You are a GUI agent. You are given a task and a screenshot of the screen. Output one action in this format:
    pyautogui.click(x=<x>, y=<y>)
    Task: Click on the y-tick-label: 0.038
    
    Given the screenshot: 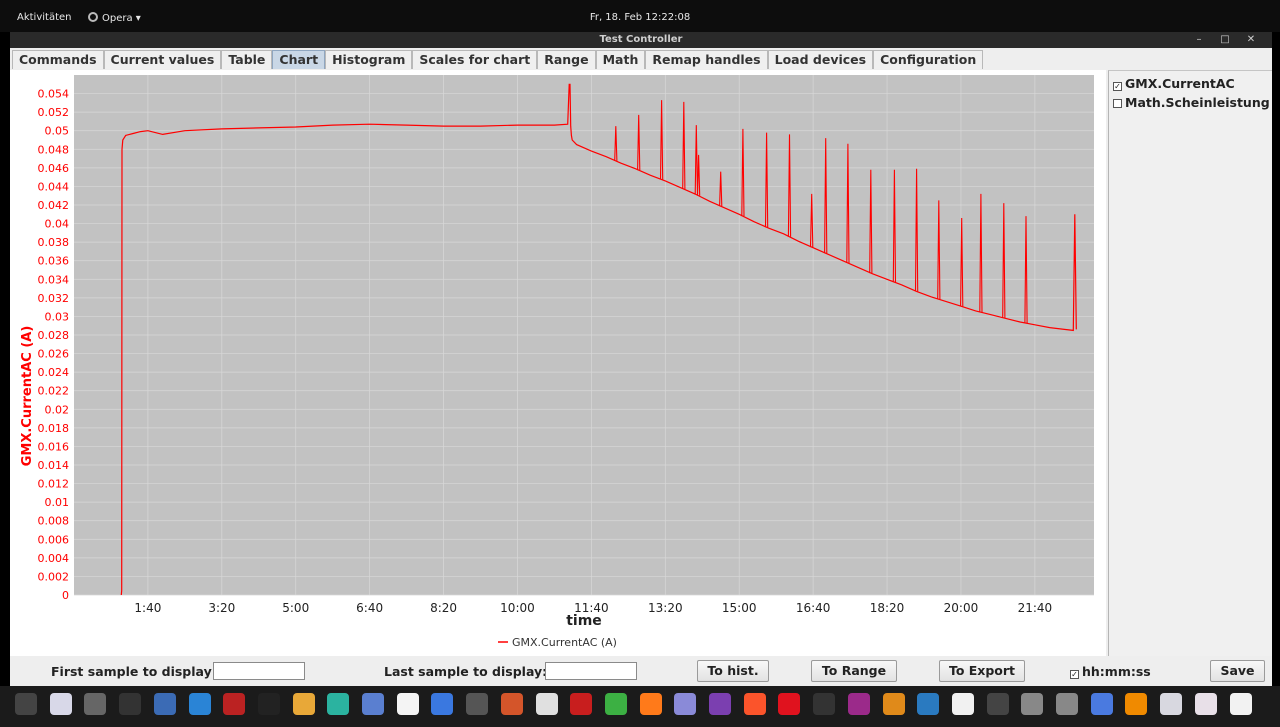 What is the action you would take?
    pyautogui.click(x=54, y=242)
    